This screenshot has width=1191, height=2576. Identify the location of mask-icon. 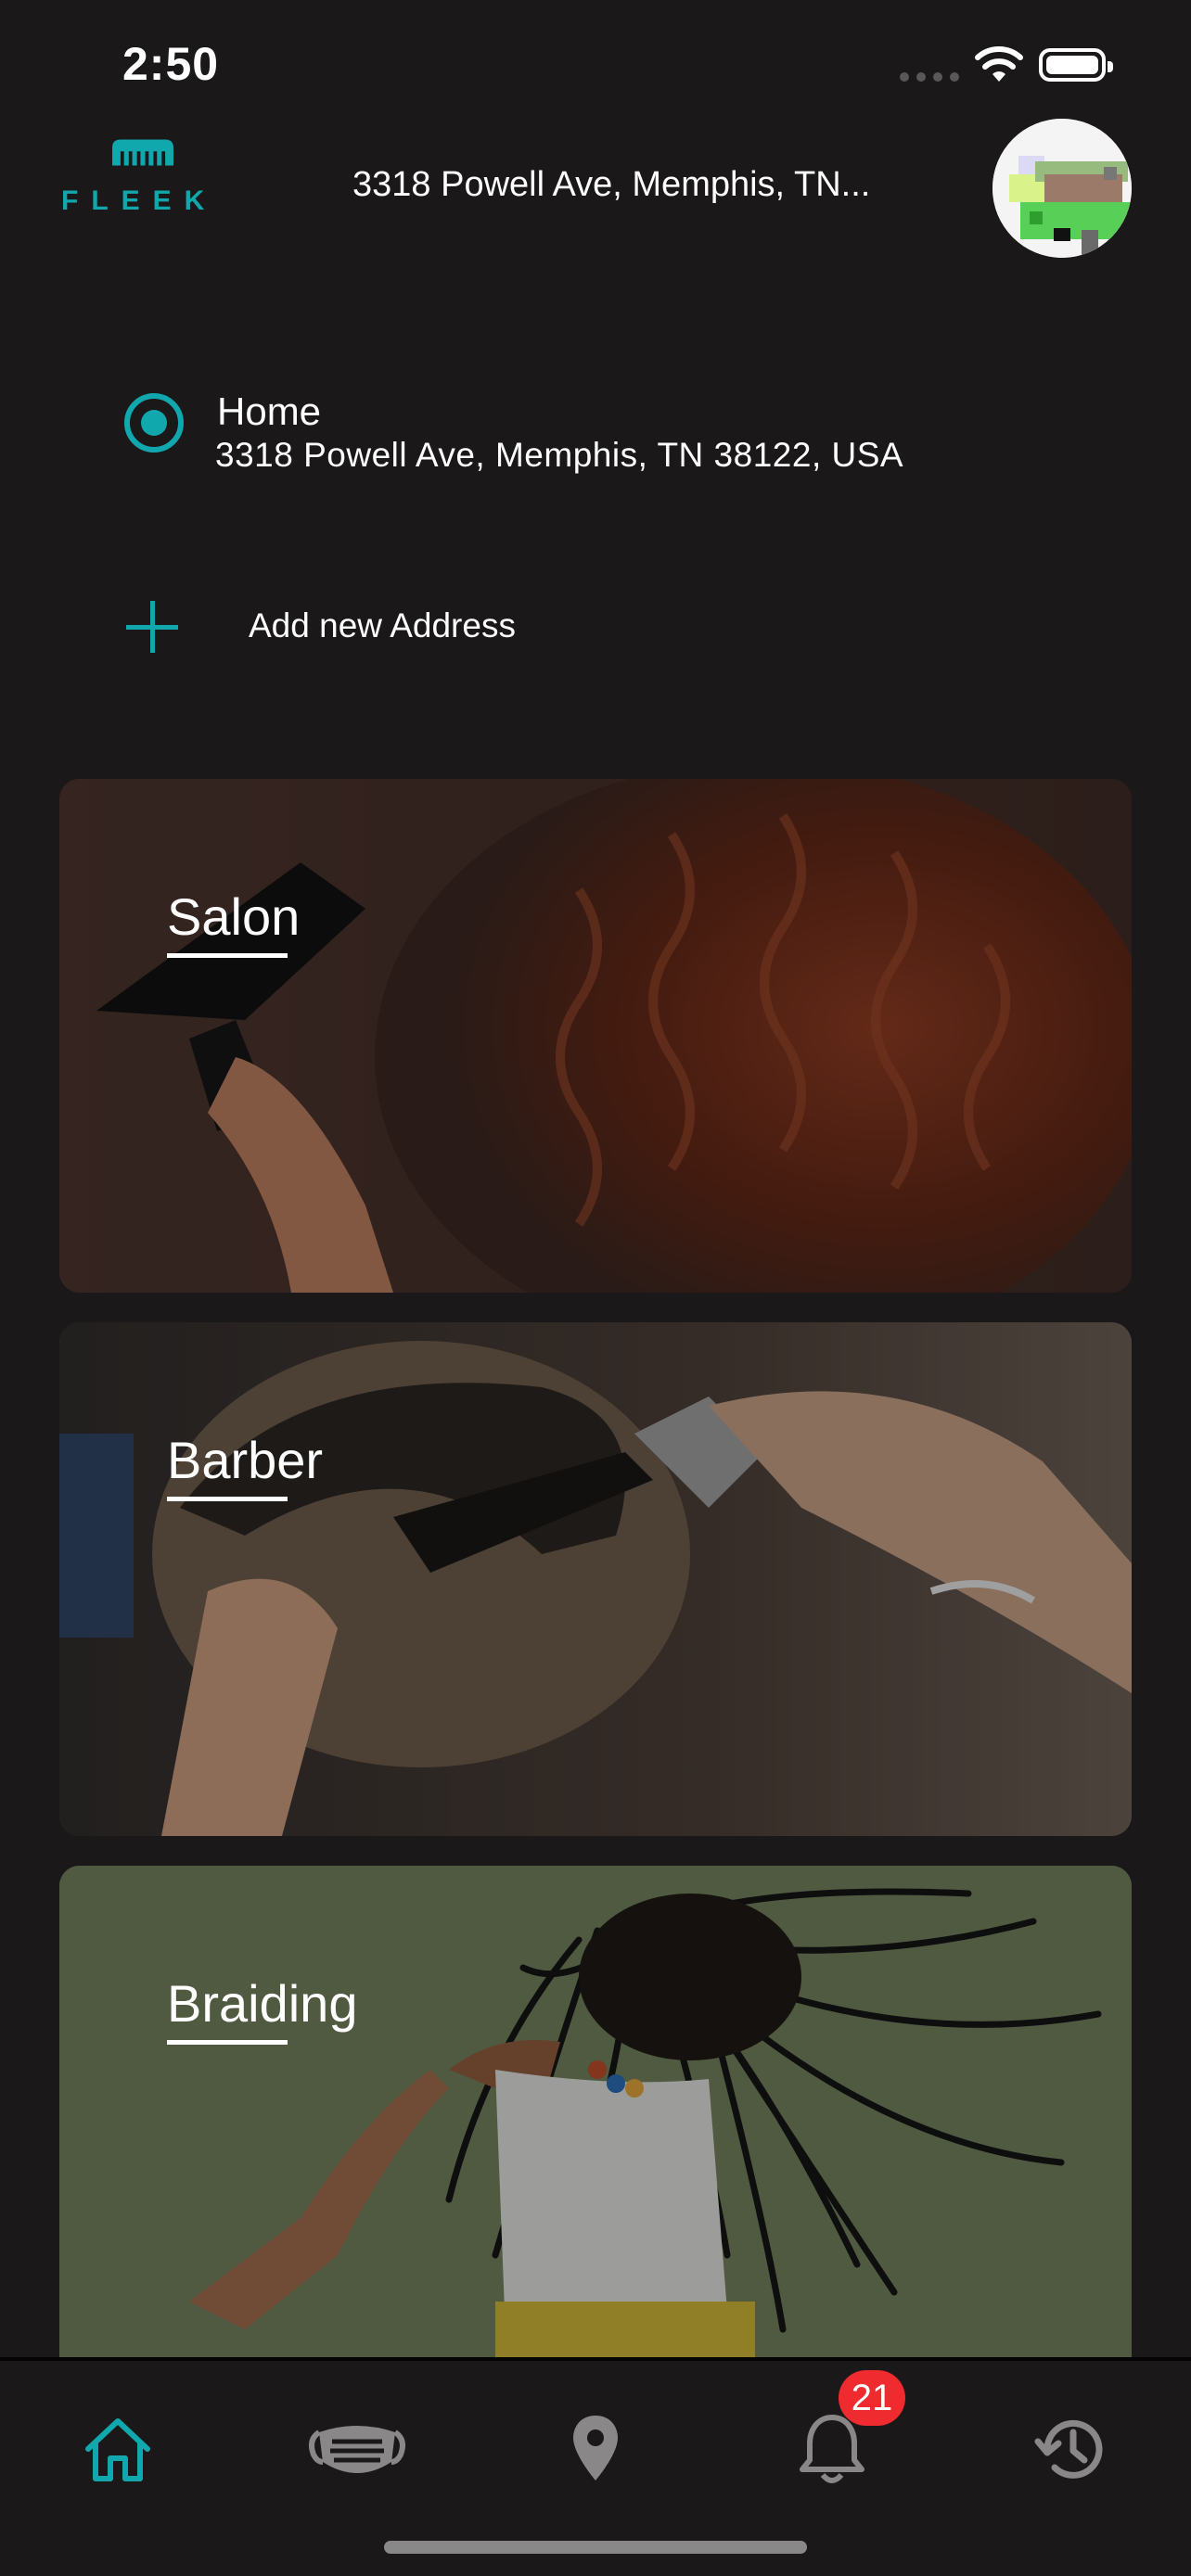
(357, 2449).